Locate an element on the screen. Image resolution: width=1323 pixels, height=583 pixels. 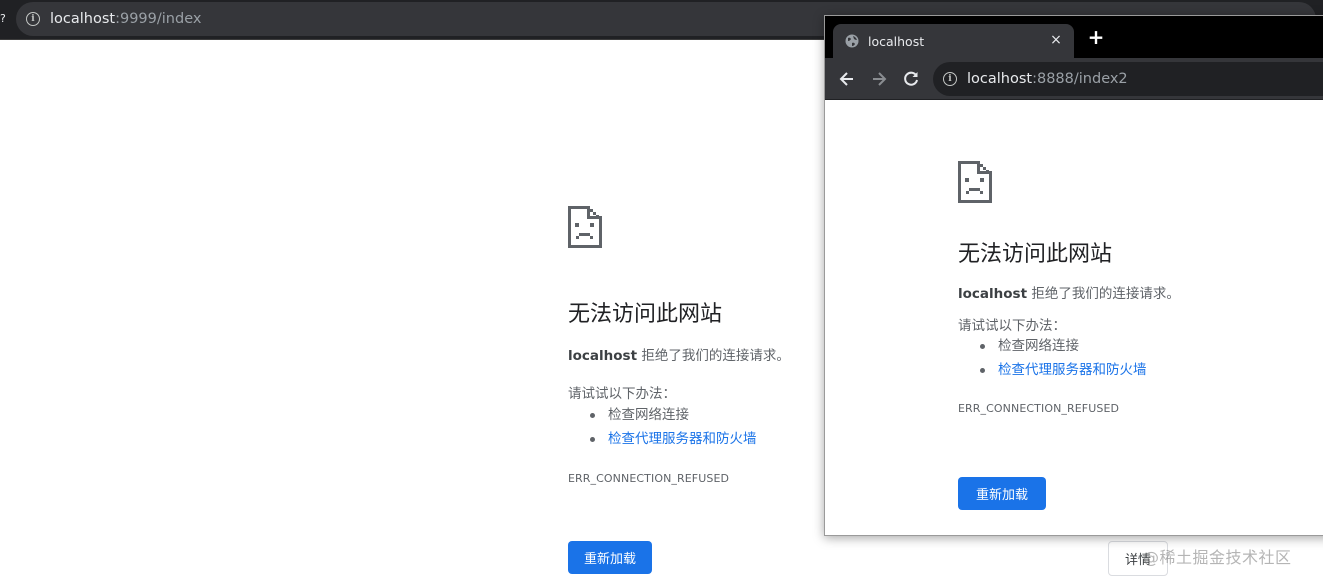
back-refused-line: localhost 拒绝了我们的连接请求。 is located at coordinates (679, 354).